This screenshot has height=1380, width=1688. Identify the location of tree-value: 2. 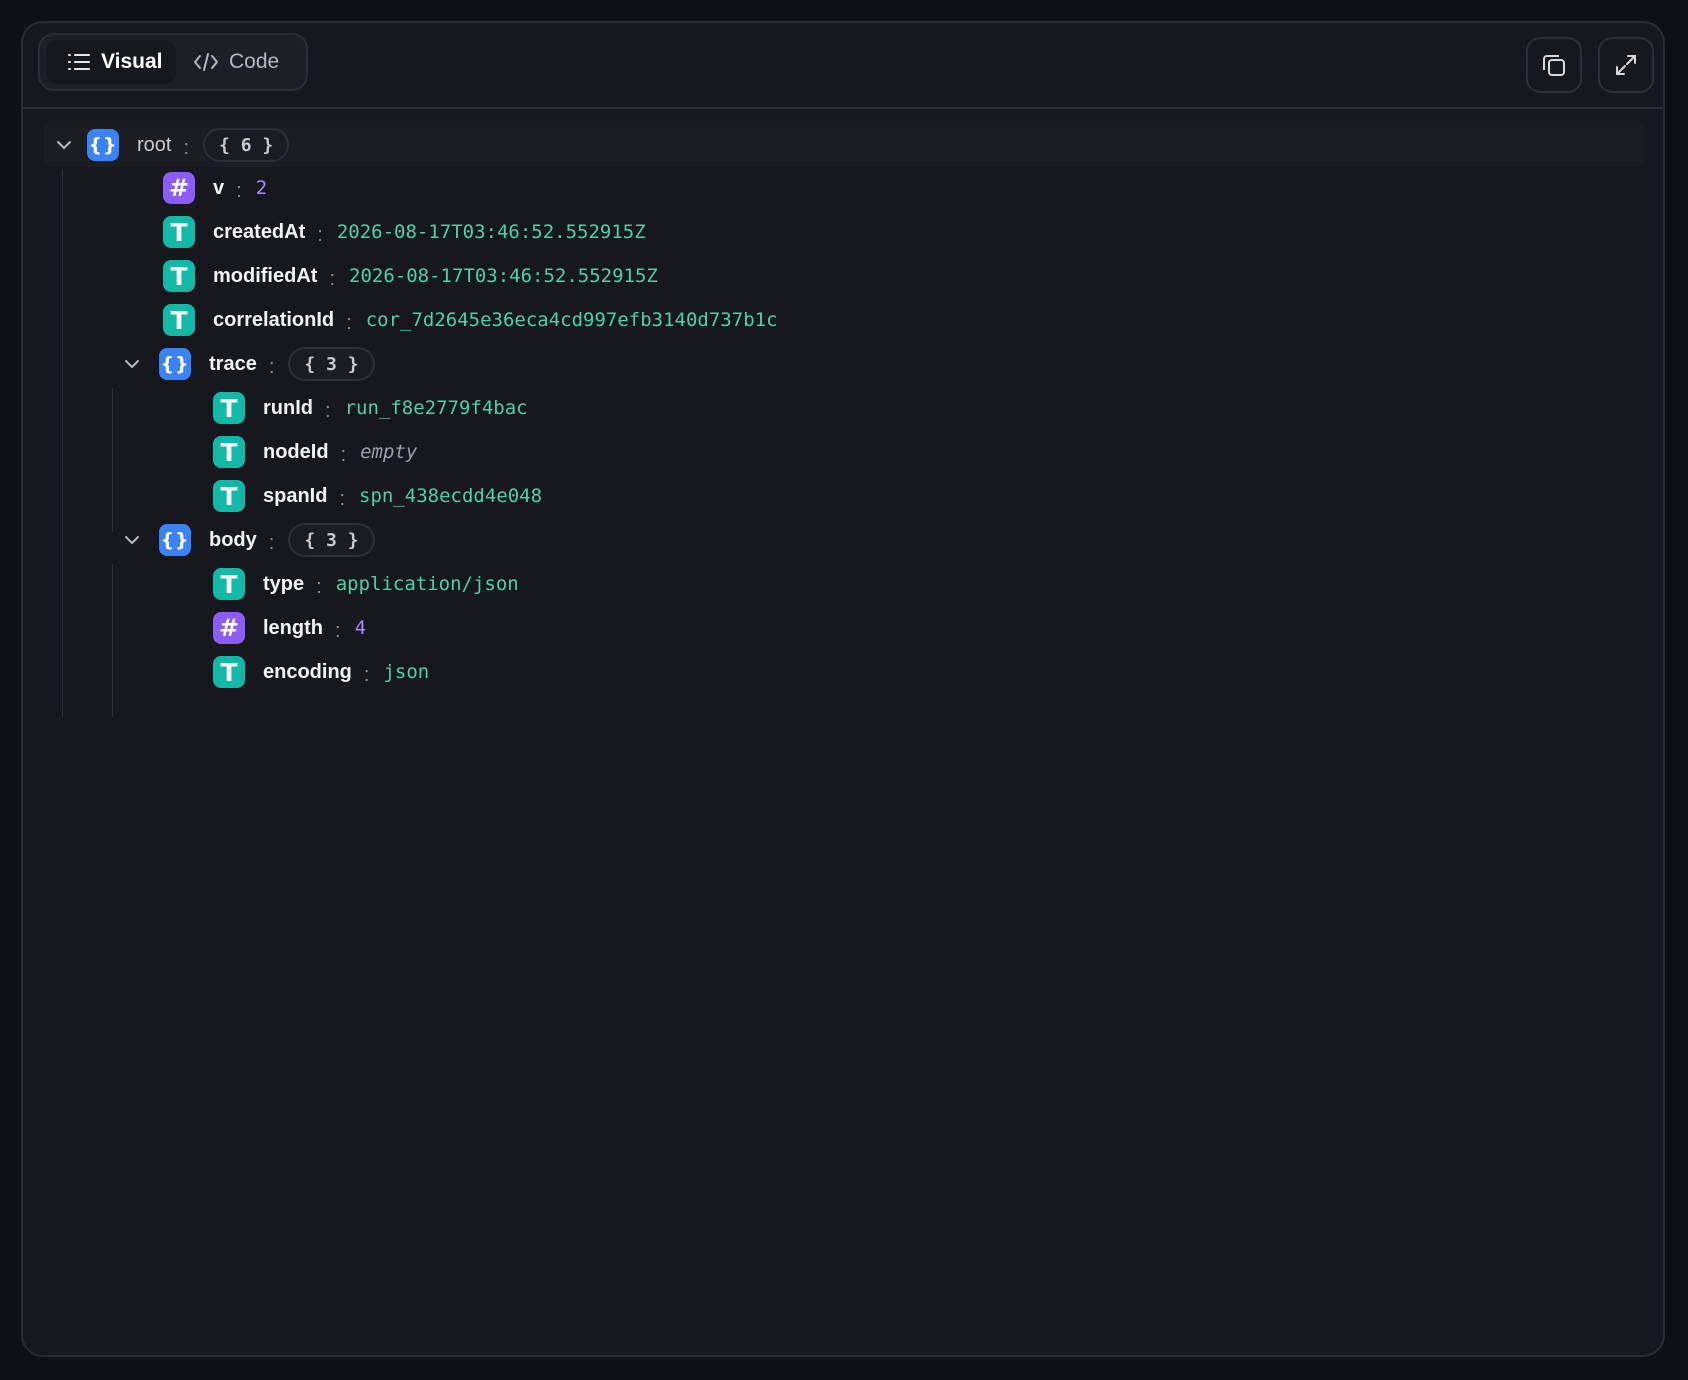
(261, 188).